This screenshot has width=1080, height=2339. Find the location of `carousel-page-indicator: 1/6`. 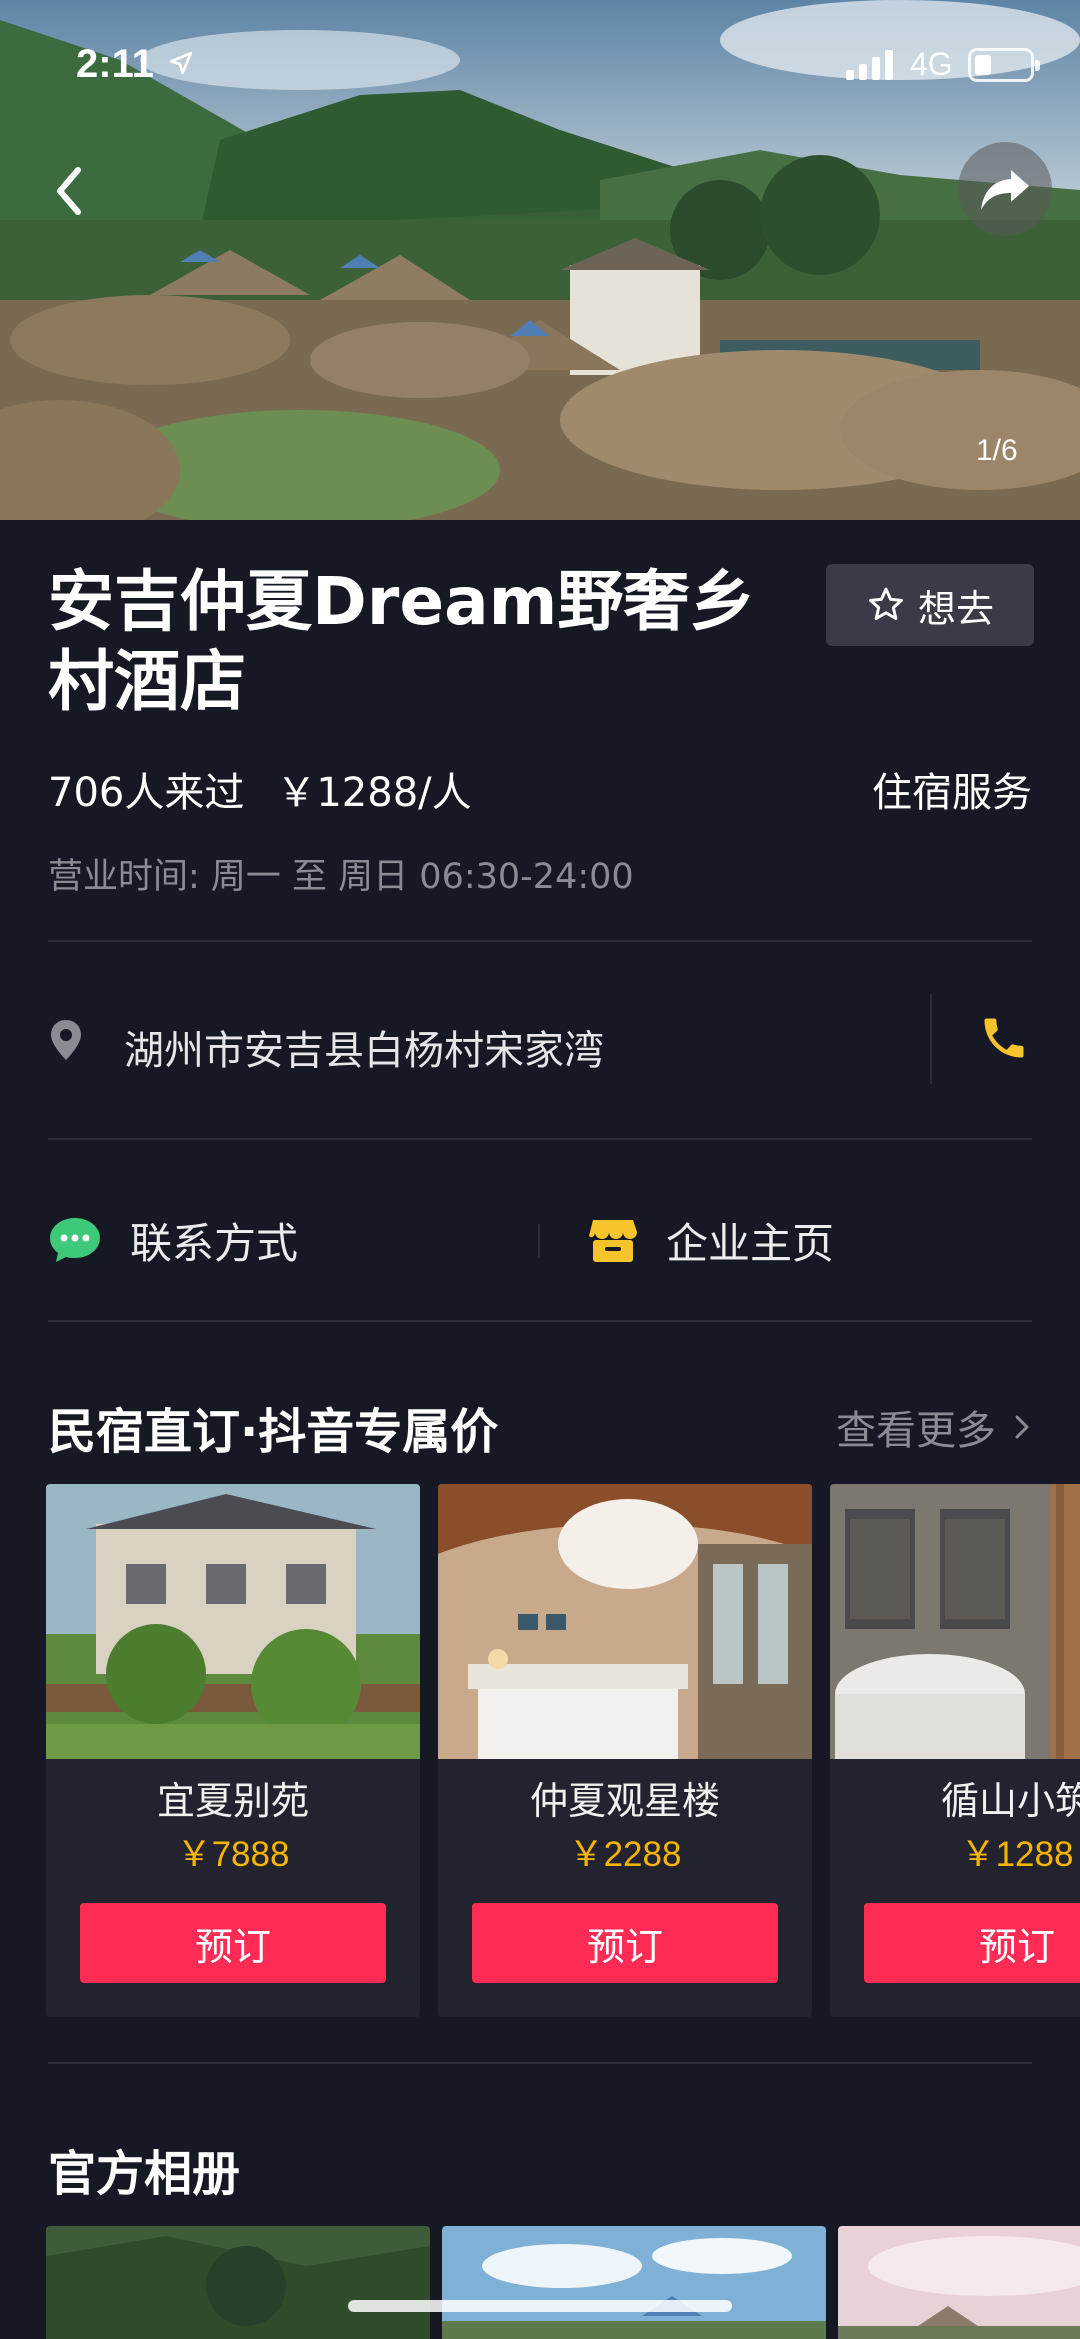

carousel-page-indicator: 1/6 is located at coordinates (997, 450).